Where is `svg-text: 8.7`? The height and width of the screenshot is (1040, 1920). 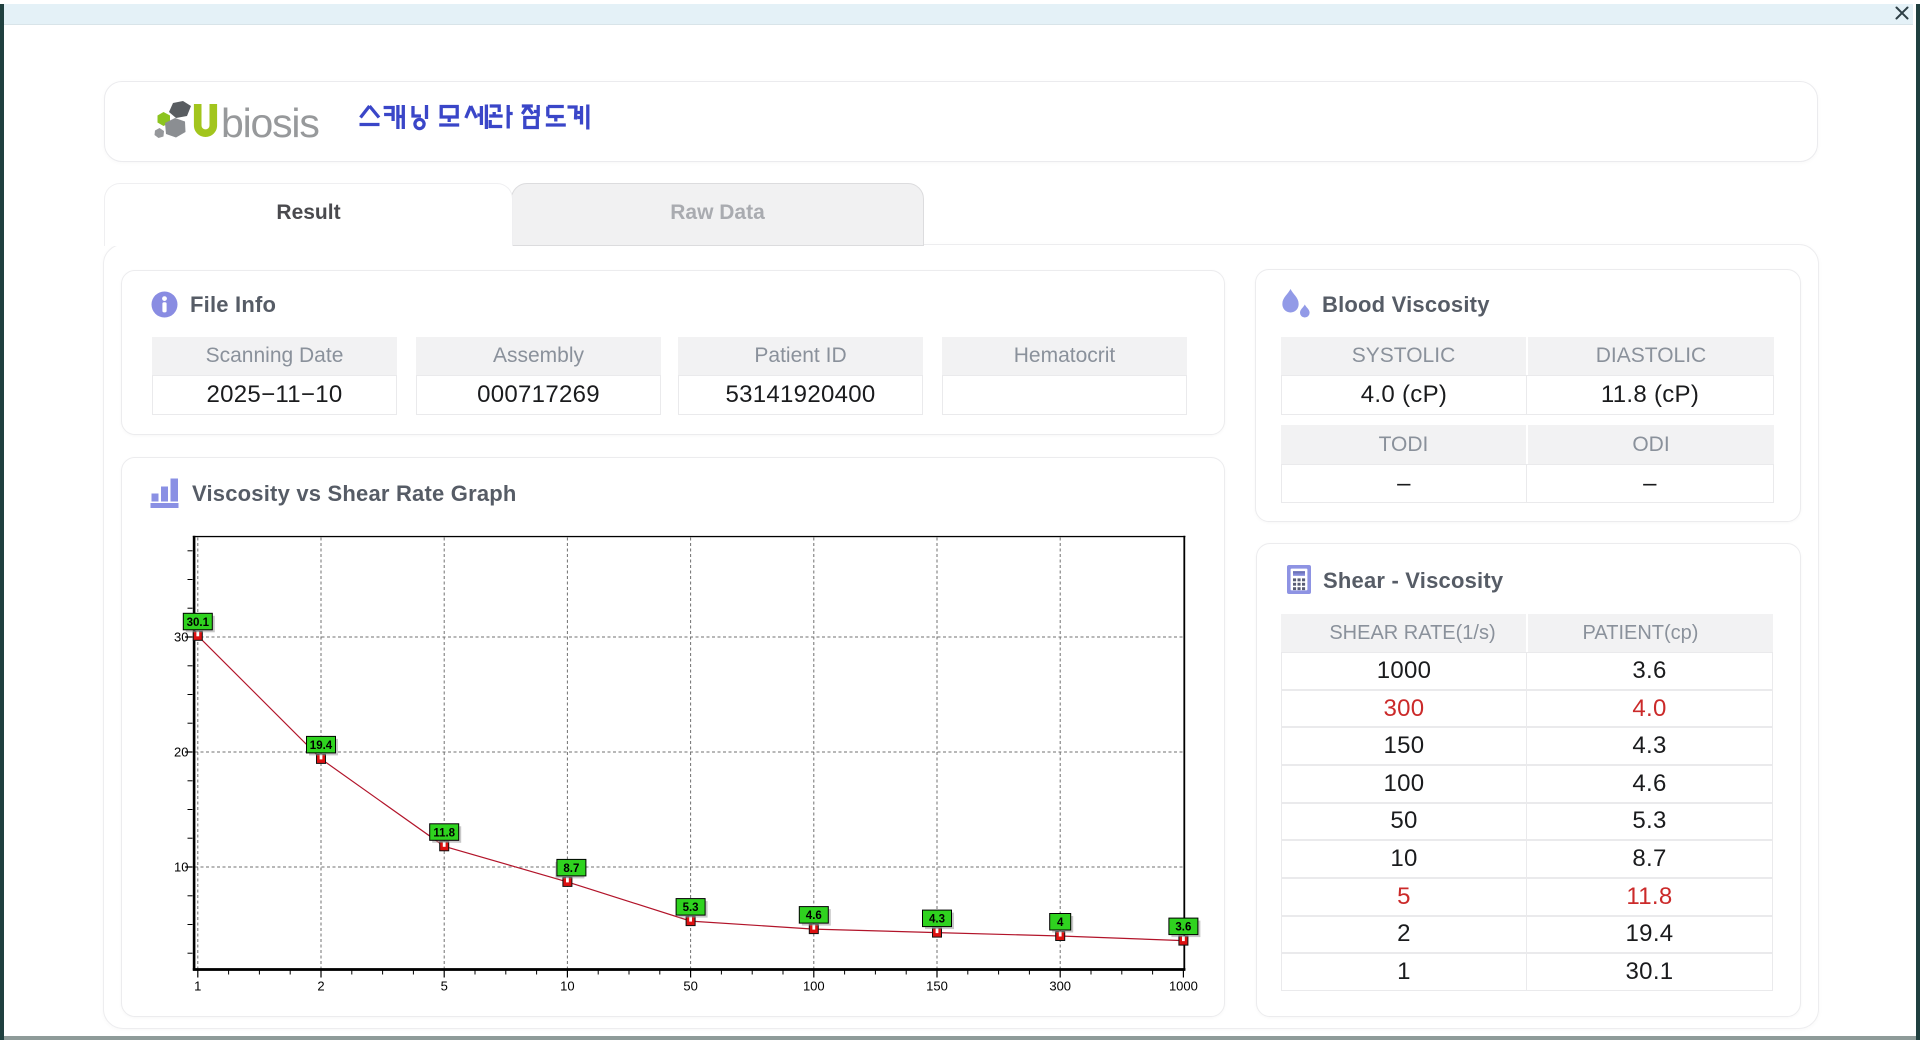
svg-text: 8.7 is located at coordinates (571, 869).